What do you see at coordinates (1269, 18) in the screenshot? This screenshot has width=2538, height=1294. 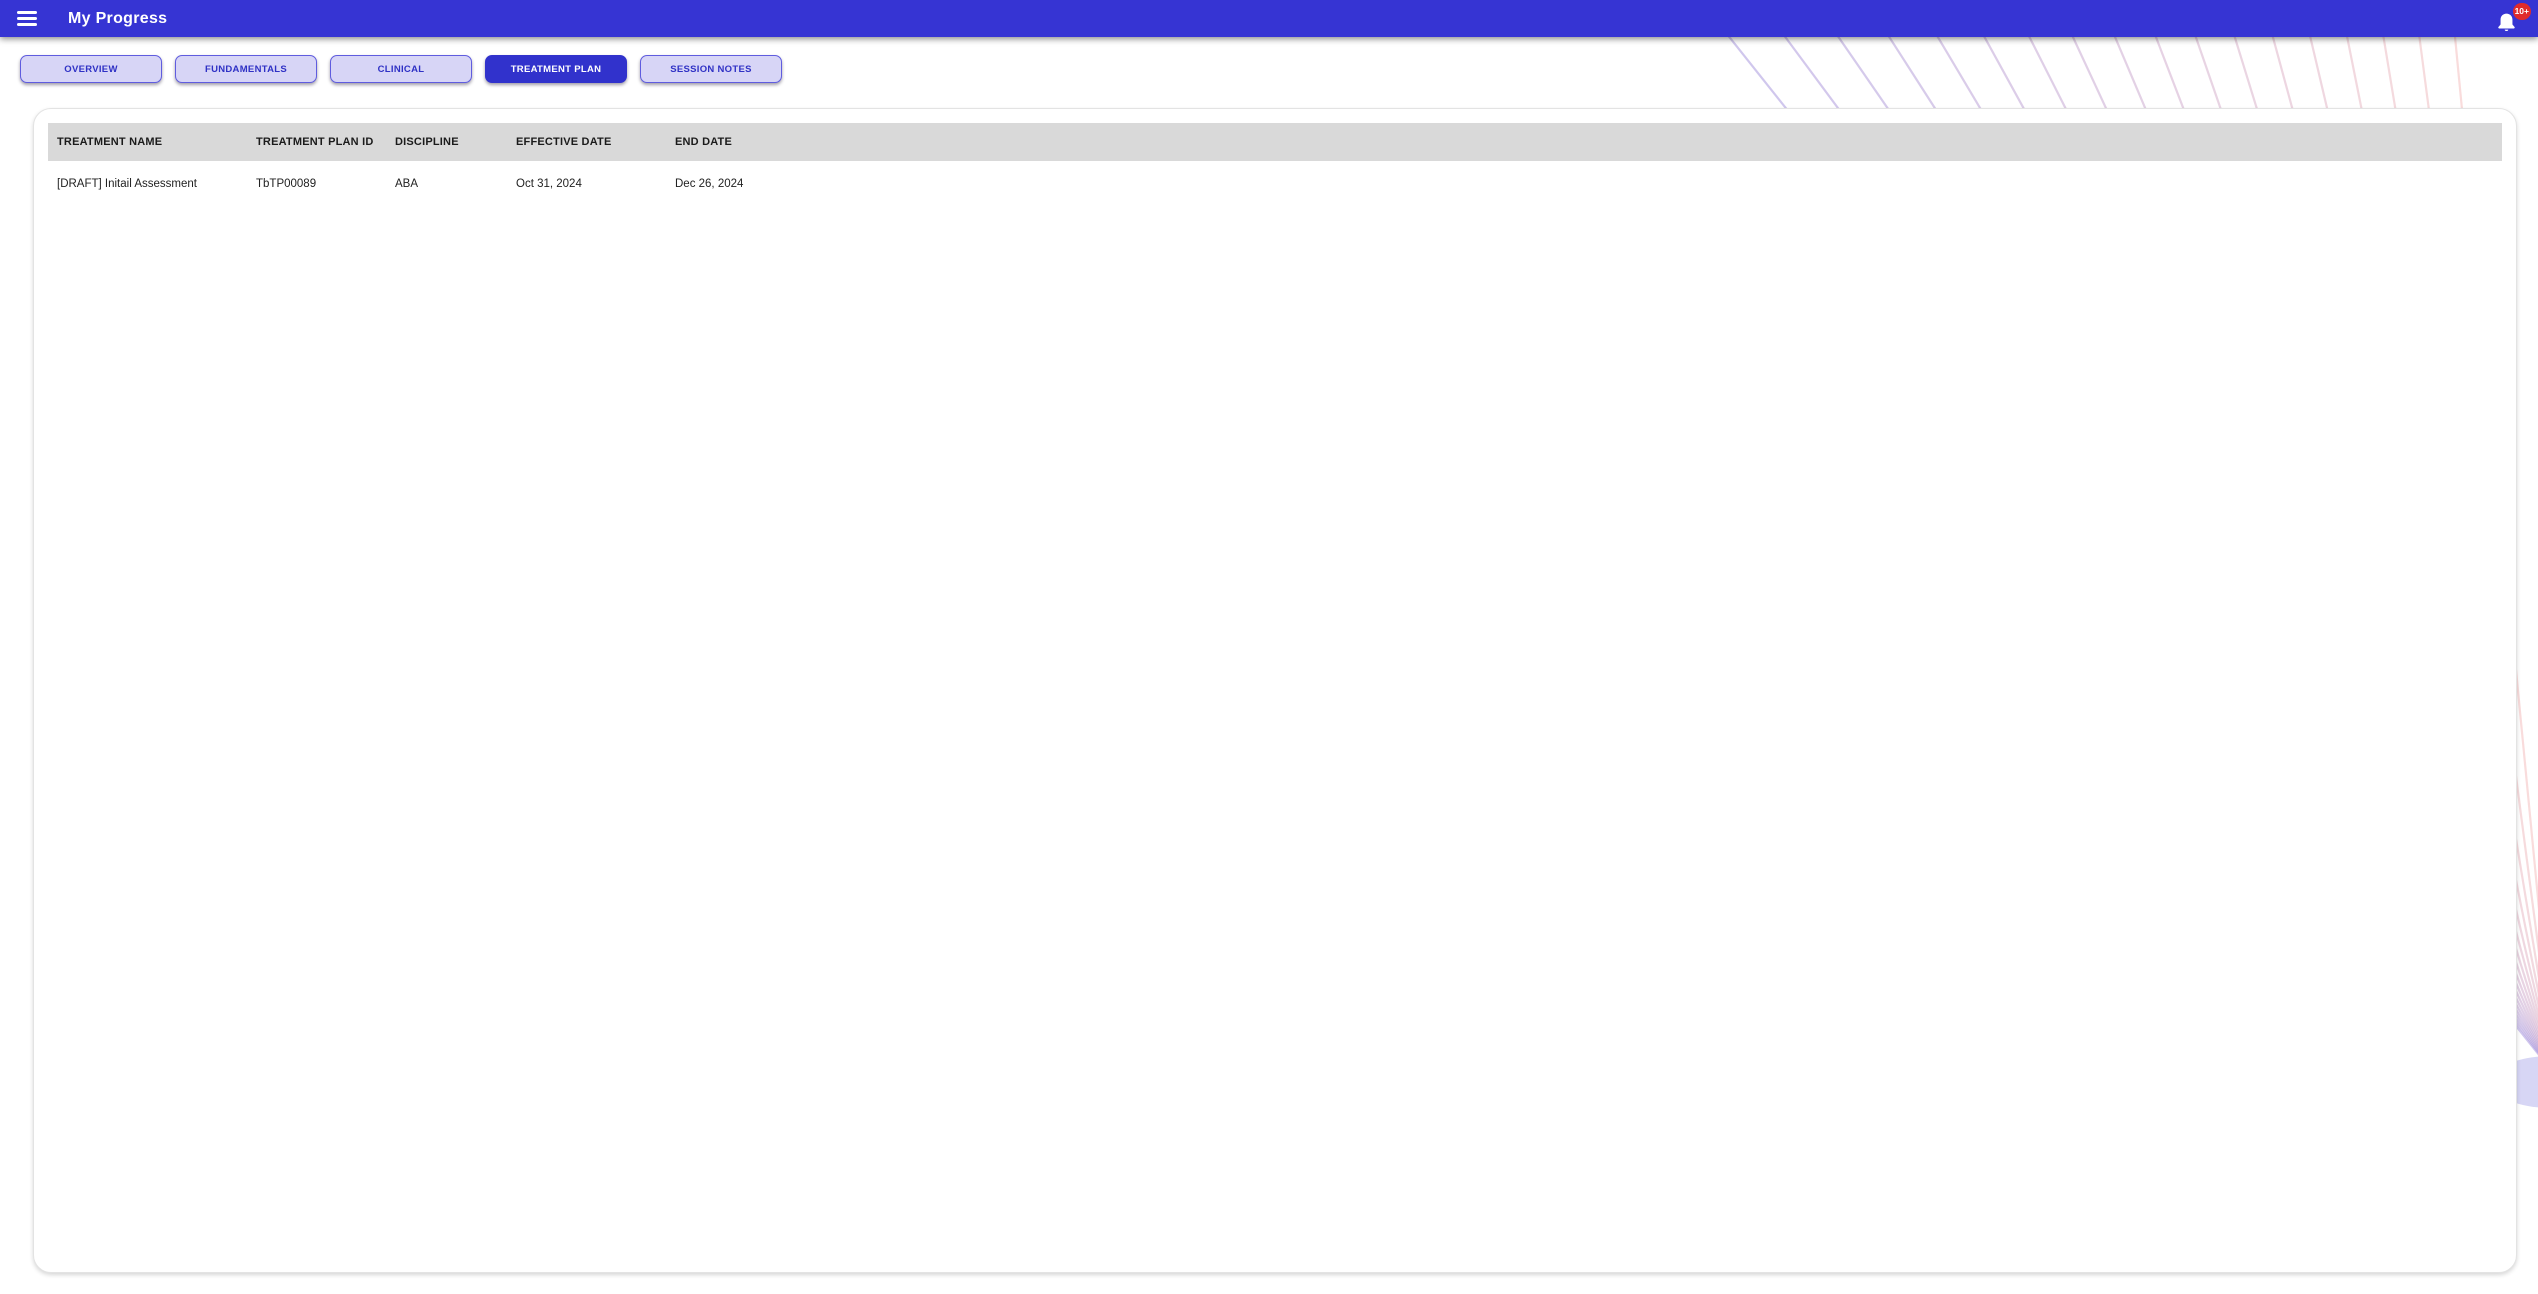 I see `app-bar: My Progress 10+` at bounding box center [1269, 18].